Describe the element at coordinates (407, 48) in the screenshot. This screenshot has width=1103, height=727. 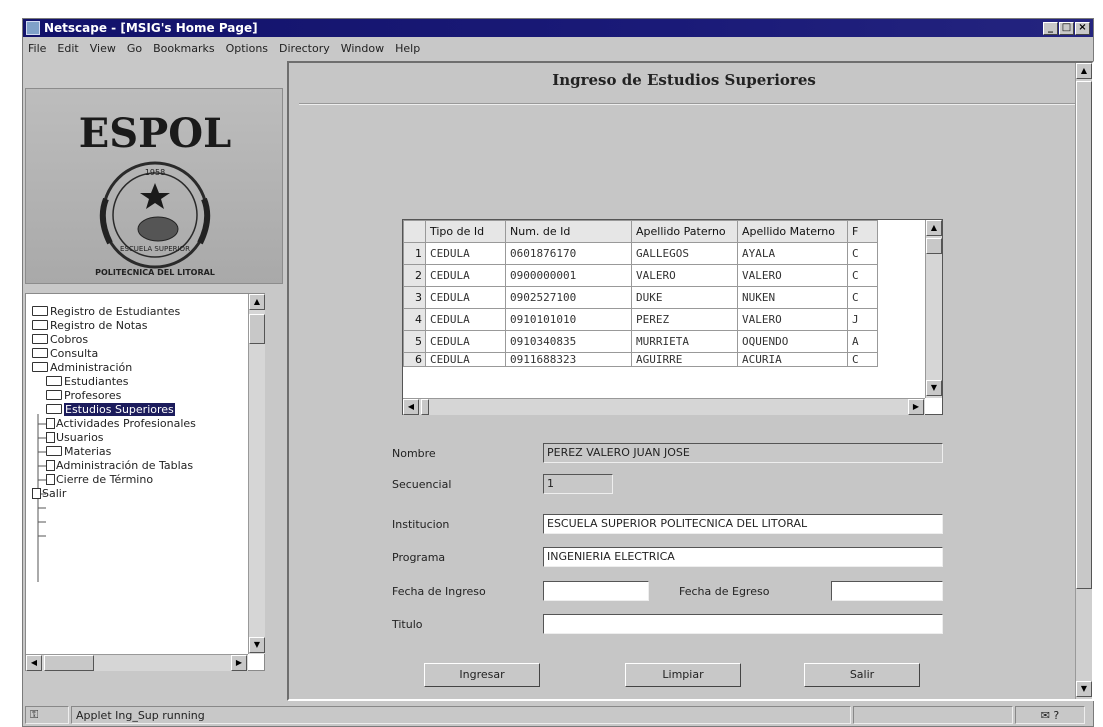
I see `menu-help: Help` at that location.